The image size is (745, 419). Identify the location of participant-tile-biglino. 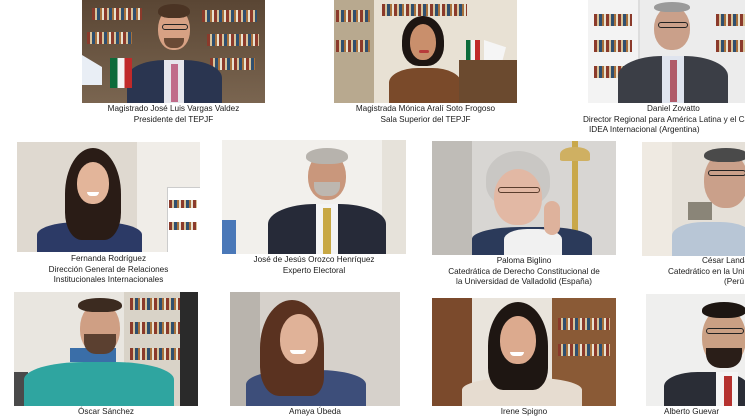
(524, 198).